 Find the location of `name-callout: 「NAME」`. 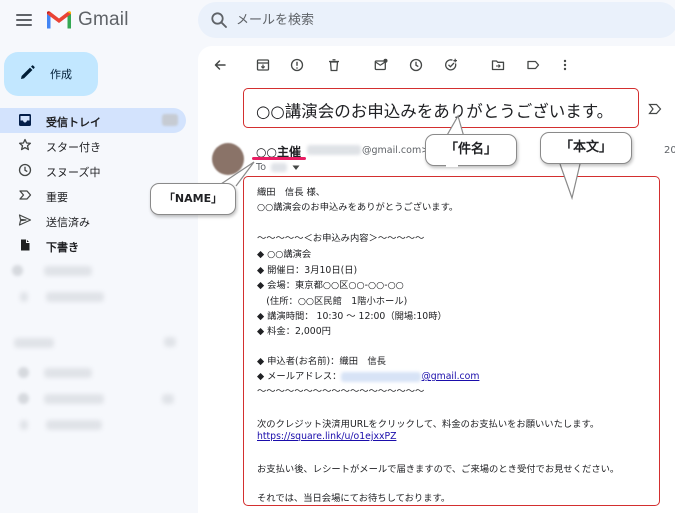

name-callout: 「NAME」 is located at coordinates (193, 199).